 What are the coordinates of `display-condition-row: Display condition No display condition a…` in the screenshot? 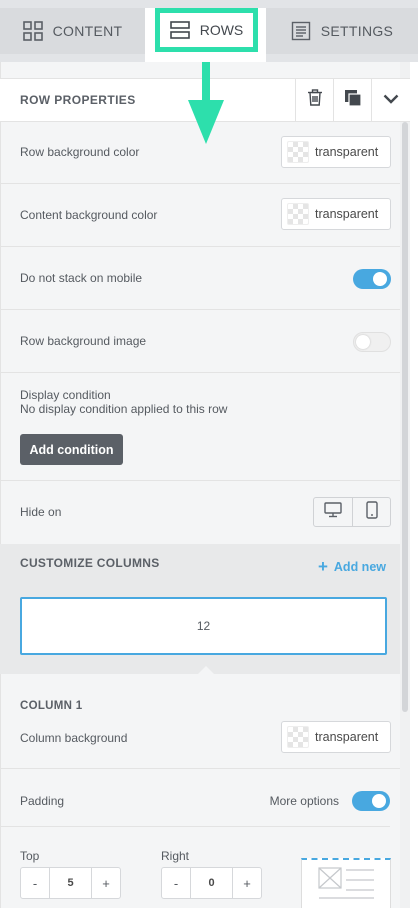 It's located at (200, 427).